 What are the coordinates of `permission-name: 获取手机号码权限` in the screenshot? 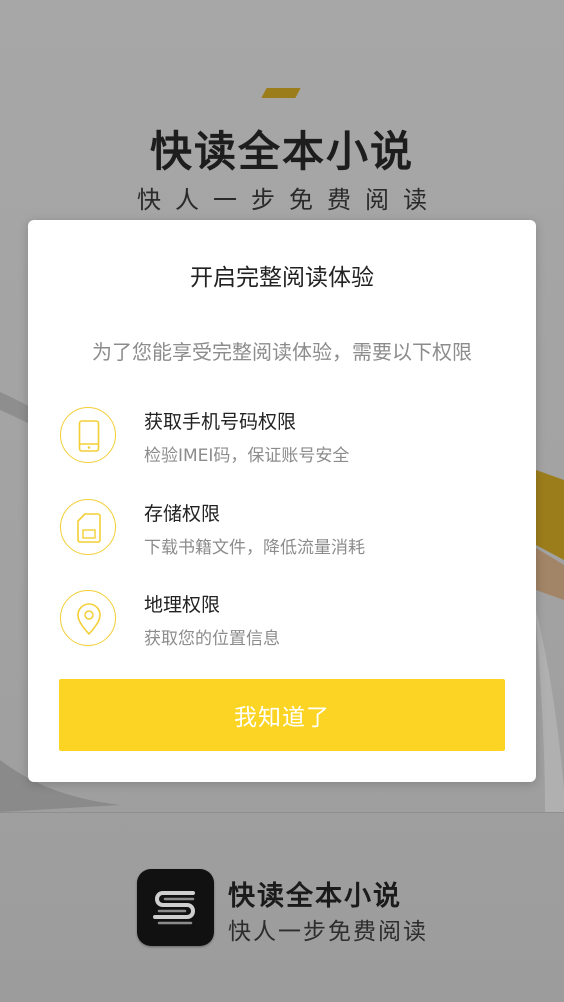 It's located at (220, 422).